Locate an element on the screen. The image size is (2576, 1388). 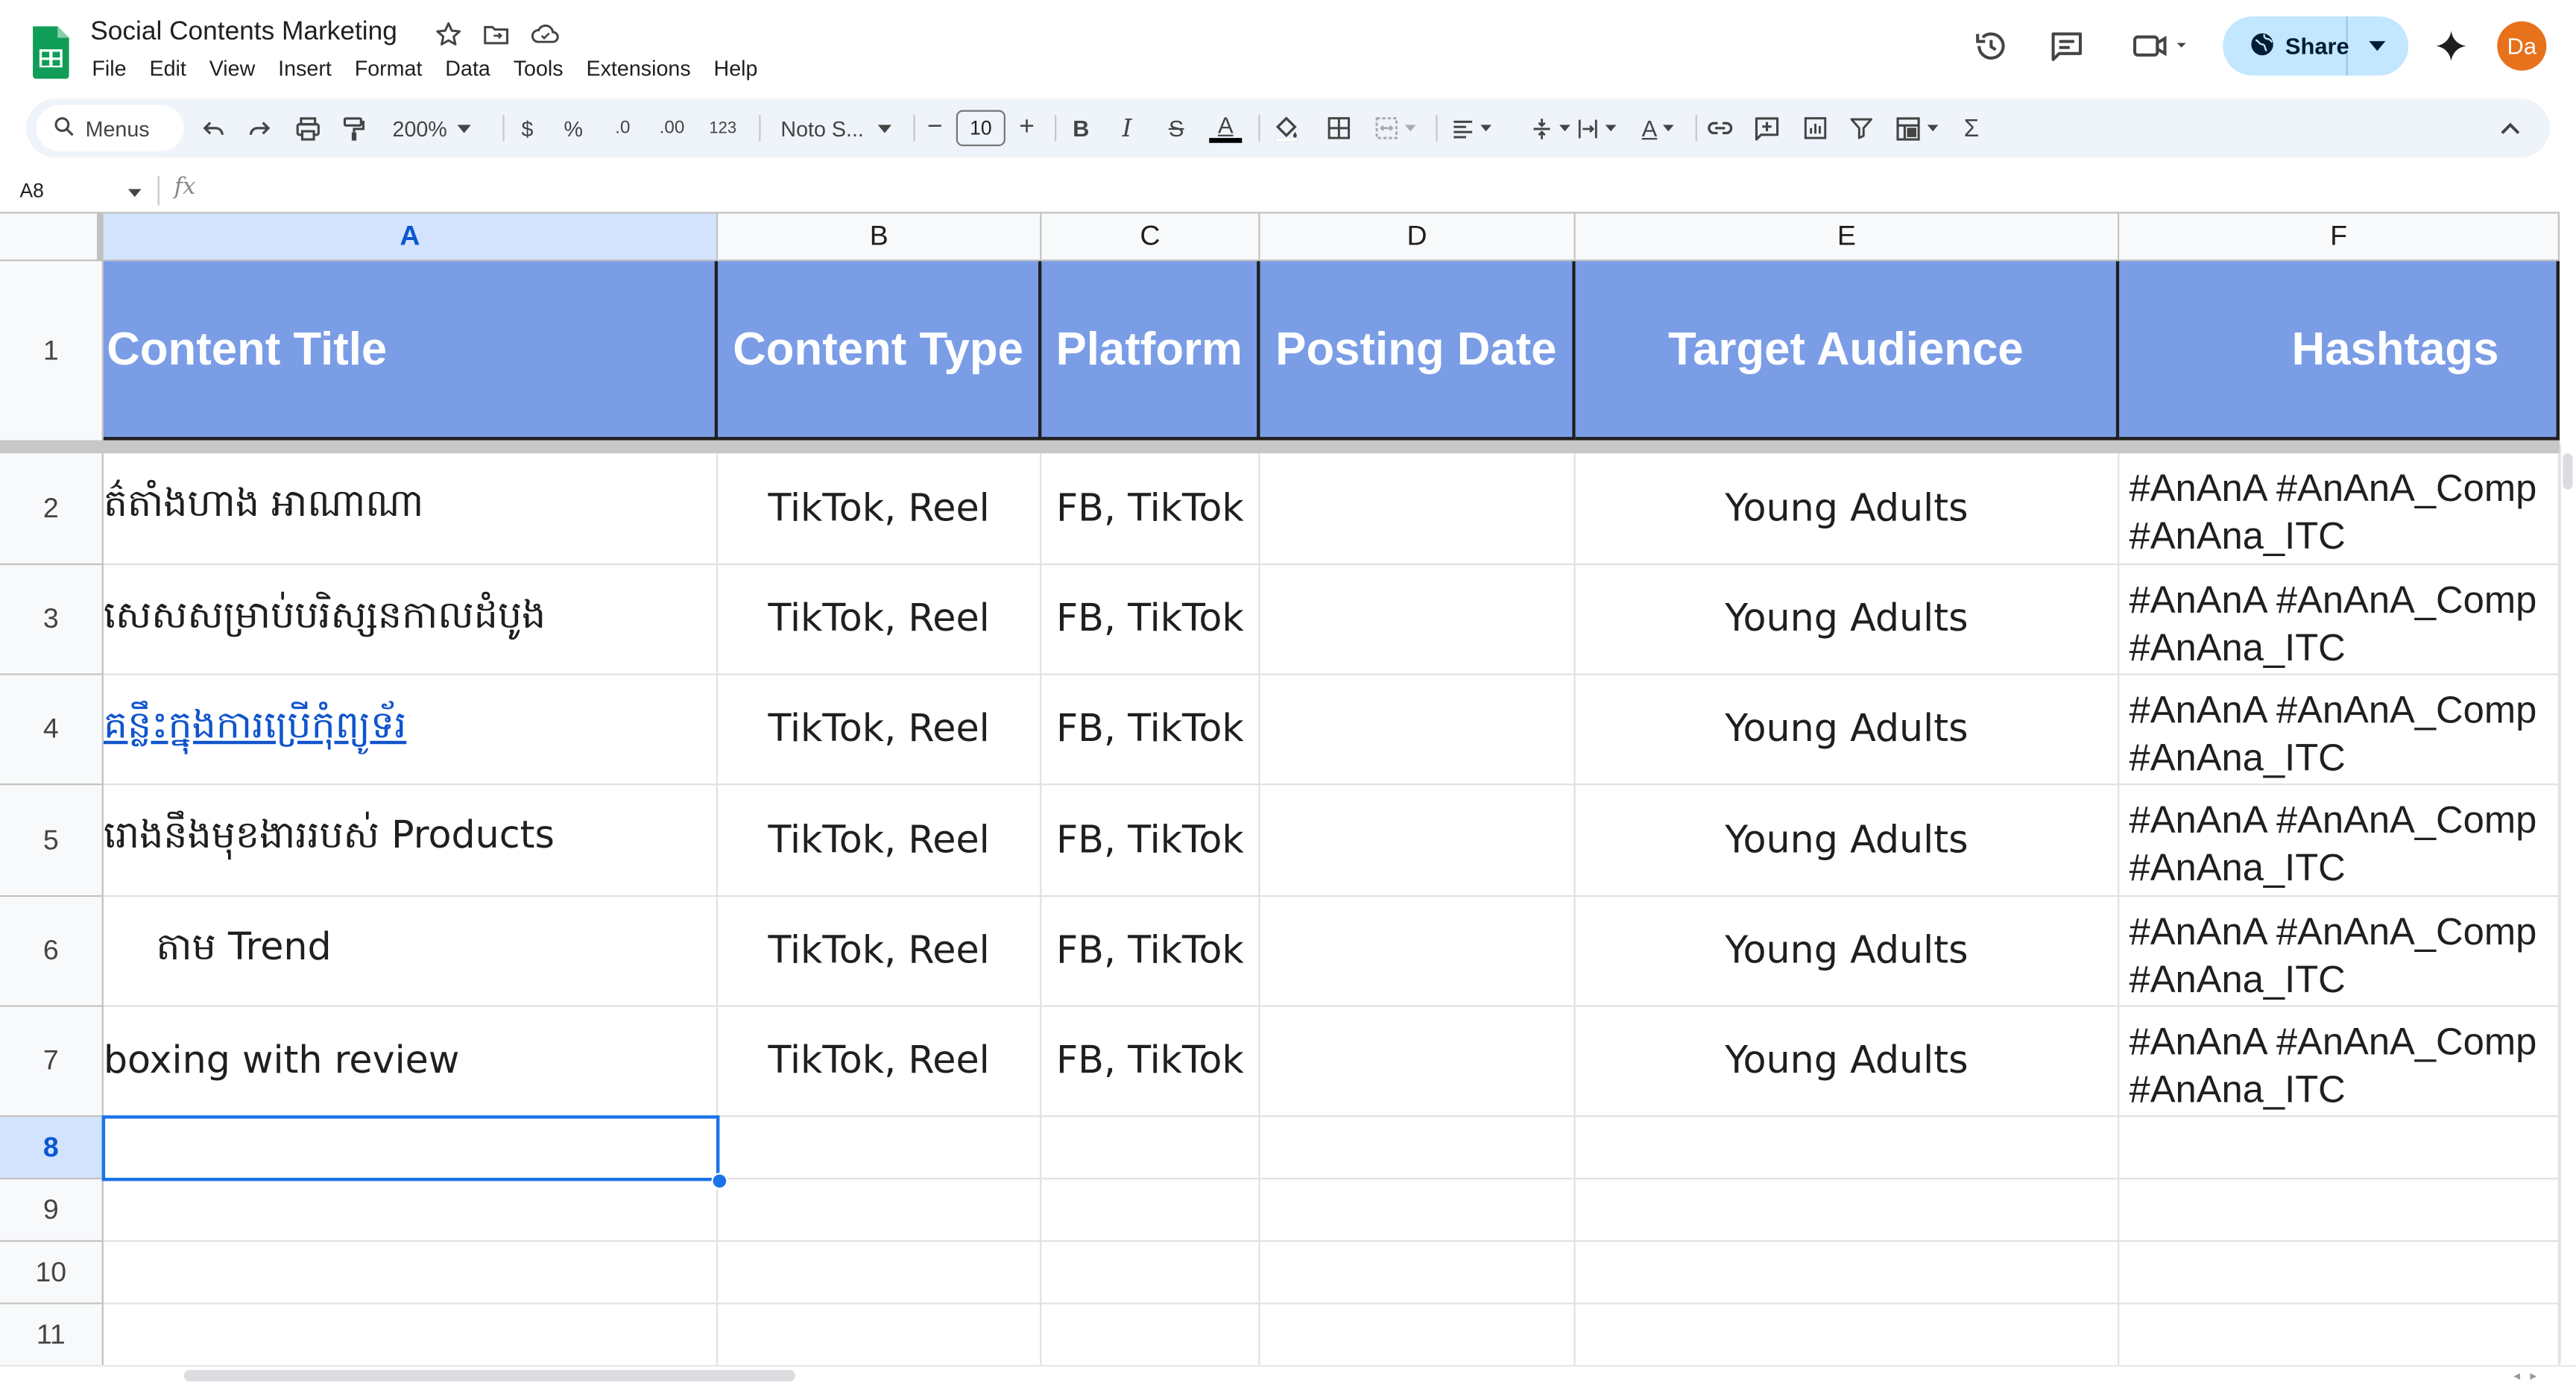
version-history-icon is located at coordinates (1992, 46).